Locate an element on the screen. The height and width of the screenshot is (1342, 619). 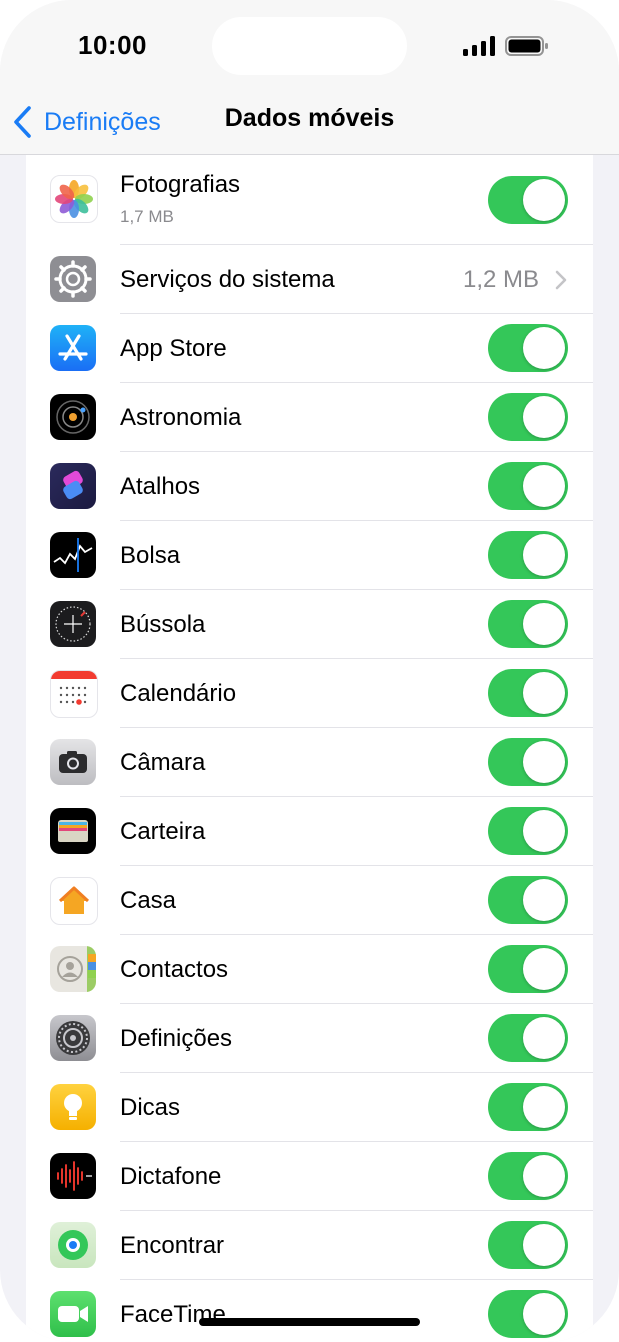
row-contactos: Contactos is located at coordinates (309, 969).